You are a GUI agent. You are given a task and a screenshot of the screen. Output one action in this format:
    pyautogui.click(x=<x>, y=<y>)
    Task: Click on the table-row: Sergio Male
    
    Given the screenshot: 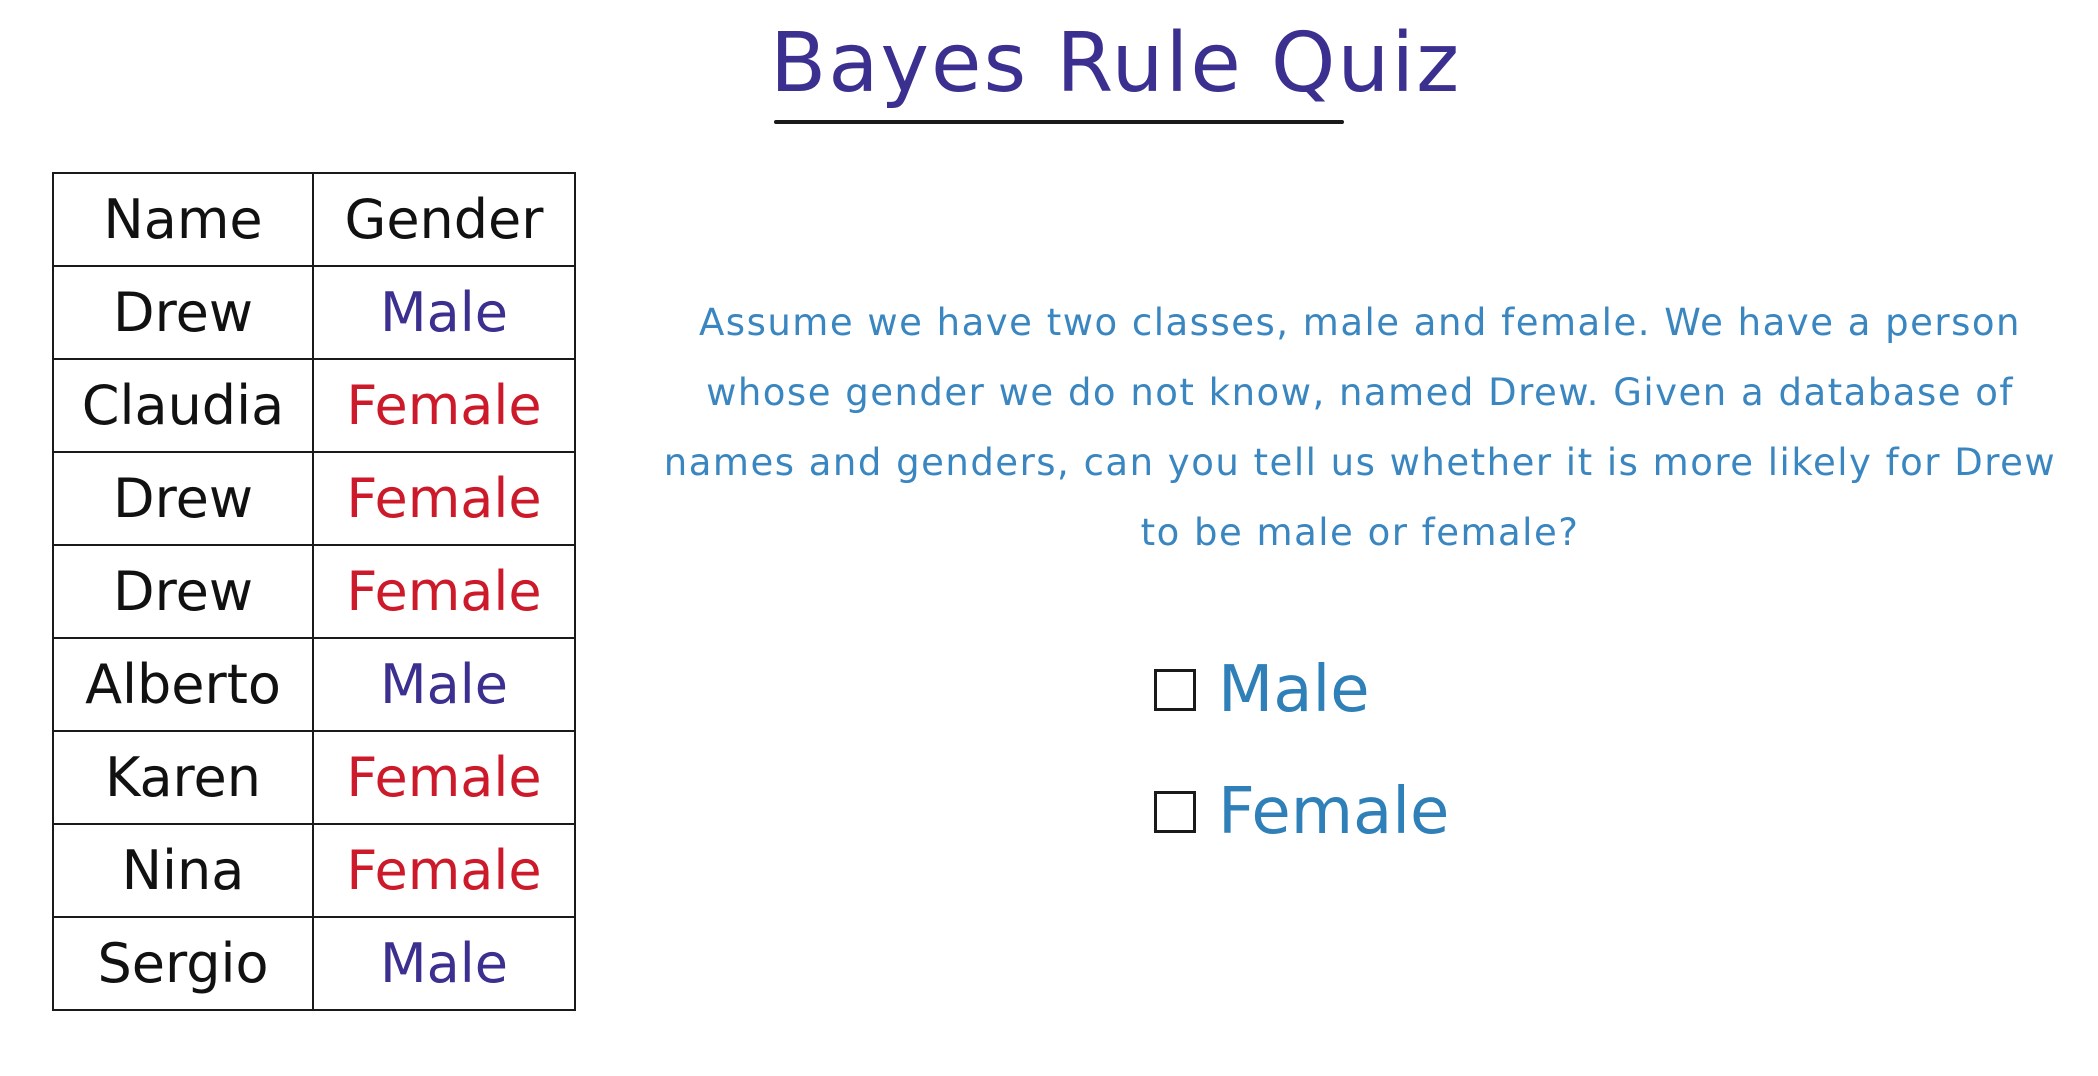 What is the action you would take?
    pyautogui.click(x=314, y=963)
    